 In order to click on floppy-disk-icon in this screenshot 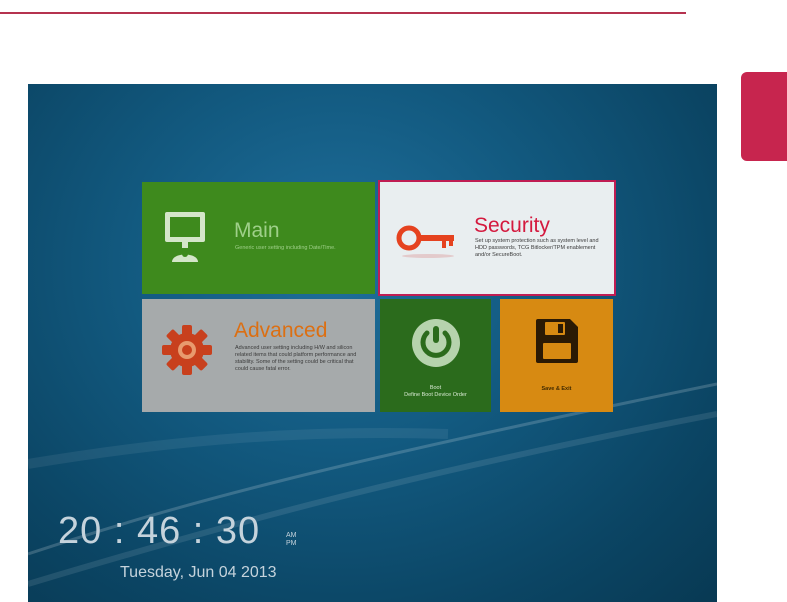, I will do `click(557, 341)`.